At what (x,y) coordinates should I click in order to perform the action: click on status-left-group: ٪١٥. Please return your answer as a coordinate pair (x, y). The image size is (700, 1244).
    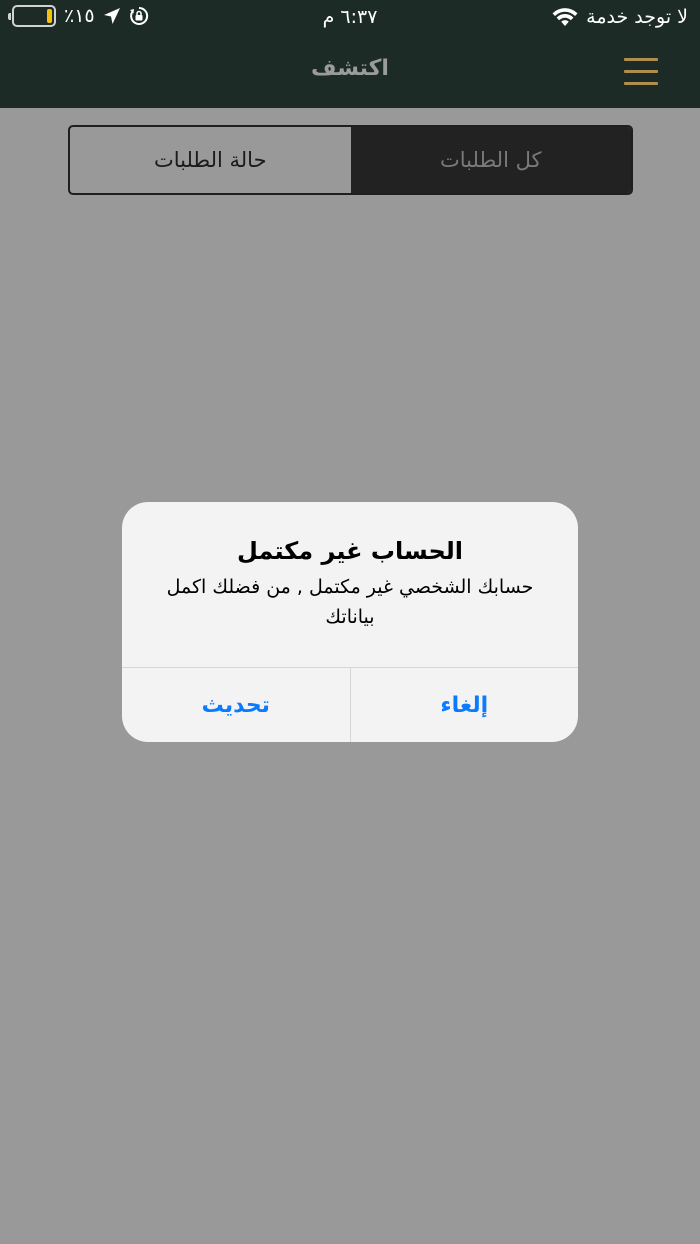
    Looking at the image, I should click on (78, 16).